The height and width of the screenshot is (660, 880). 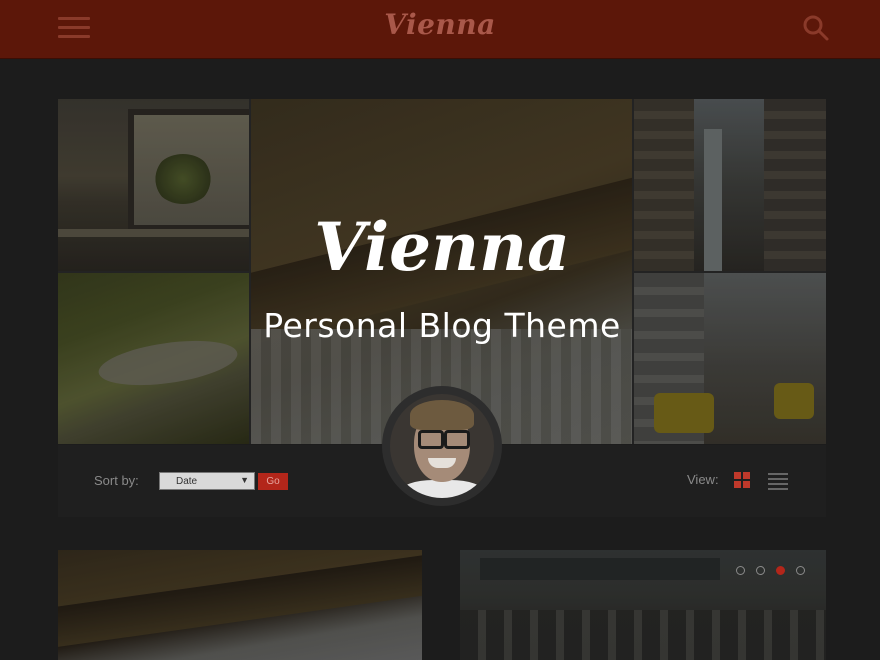 I want to click on chevron-down-icon: ▼, so click(x=244, y=480).